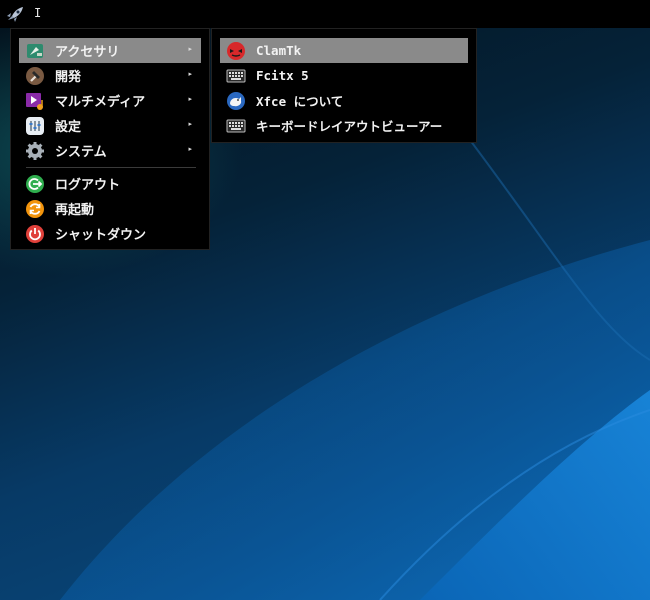  What do you see at coordinates (35, 209) in the screenshot?
I see `restart-icon` at bounding box center [35, 209].